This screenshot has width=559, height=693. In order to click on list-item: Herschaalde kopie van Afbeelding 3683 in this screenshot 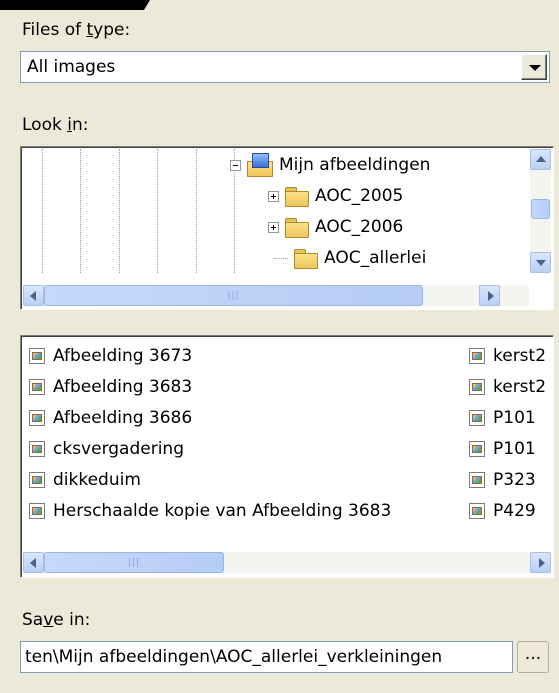, I will do `click(210, 511)`.